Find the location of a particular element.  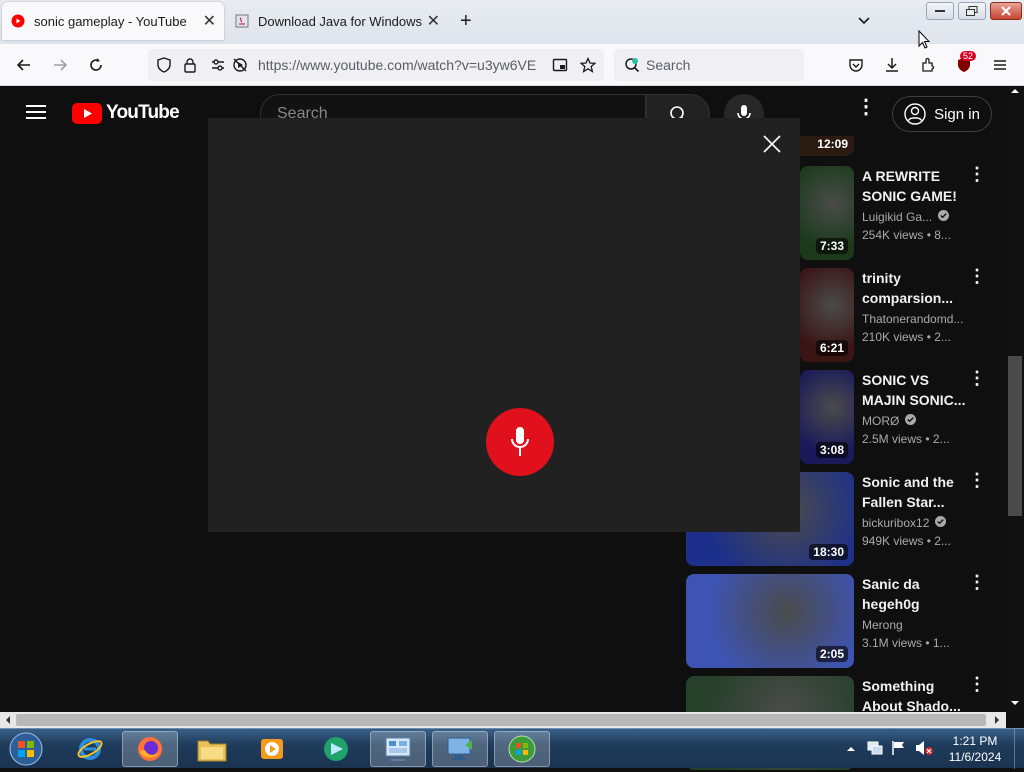

taskbar-control-panel is located at coordinates (398, 749).